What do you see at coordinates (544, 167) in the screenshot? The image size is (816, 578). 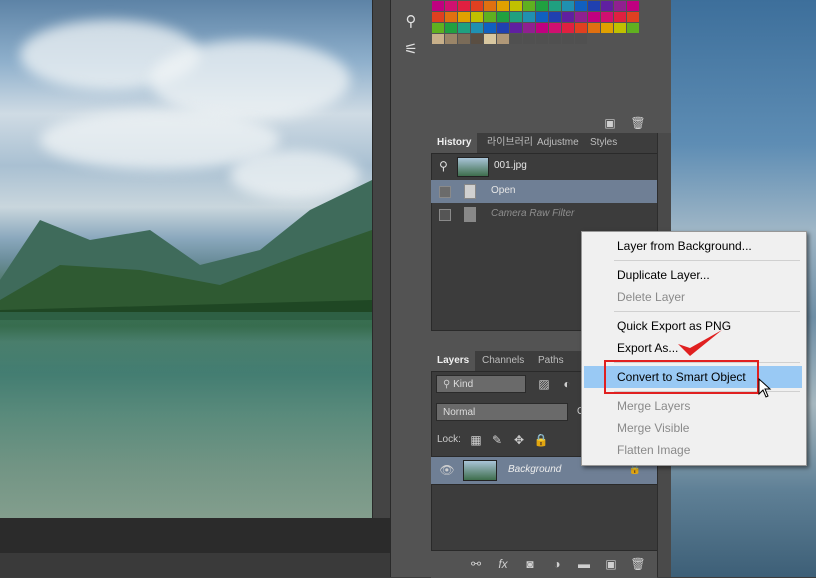 I see `history-snapshot: ⚲ 001.jpg` at bounding box center [544, 167].